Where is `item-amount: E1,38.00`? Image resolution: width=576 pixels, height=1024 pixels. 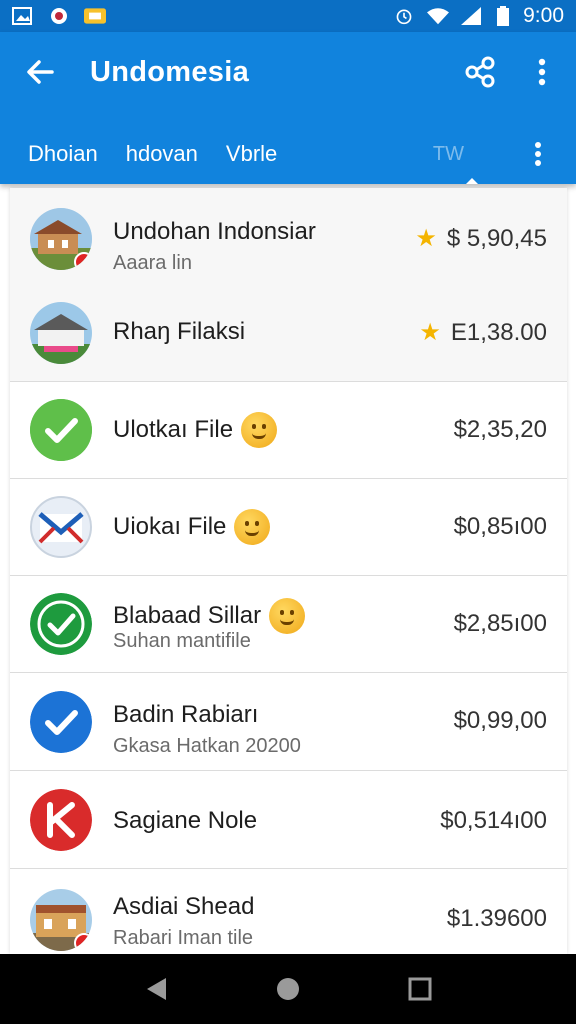
item-amount: E1,38.00 is located at coordinates (498, 332).